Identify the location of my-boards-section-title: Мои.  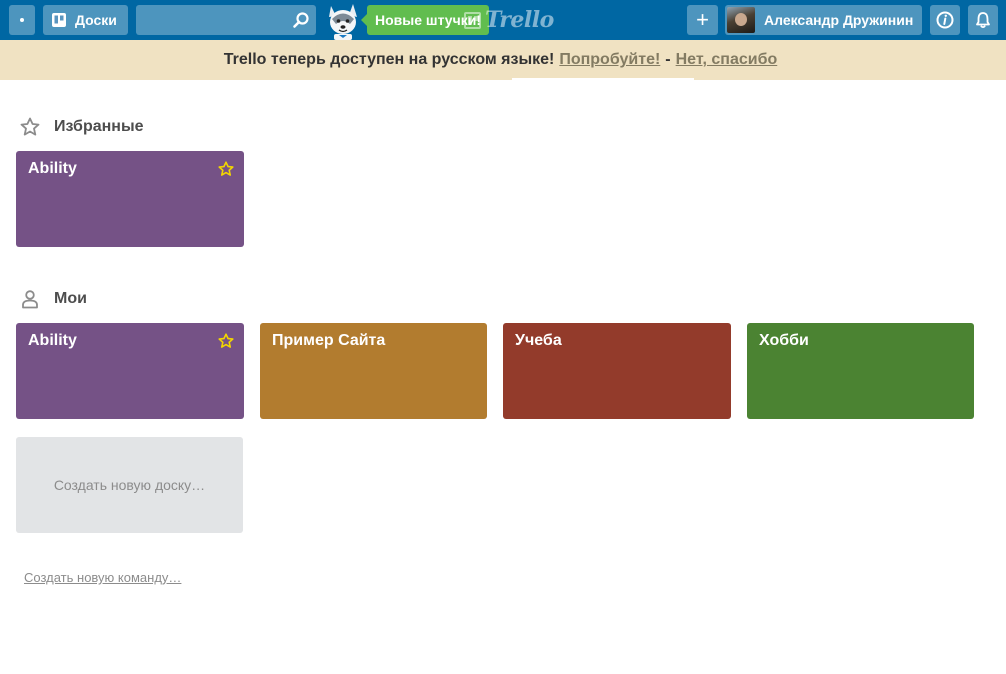
(53, 299).